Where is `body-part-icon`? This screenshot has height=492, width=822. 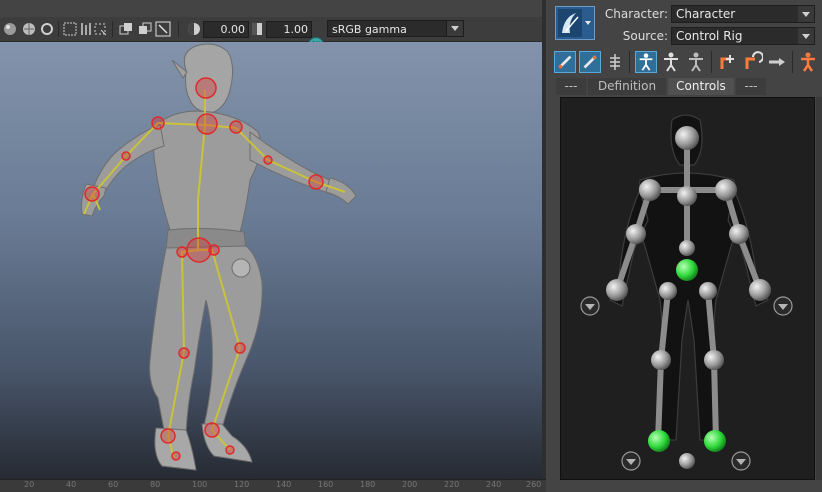 body-part-icon is located at coordinates (671, 62).